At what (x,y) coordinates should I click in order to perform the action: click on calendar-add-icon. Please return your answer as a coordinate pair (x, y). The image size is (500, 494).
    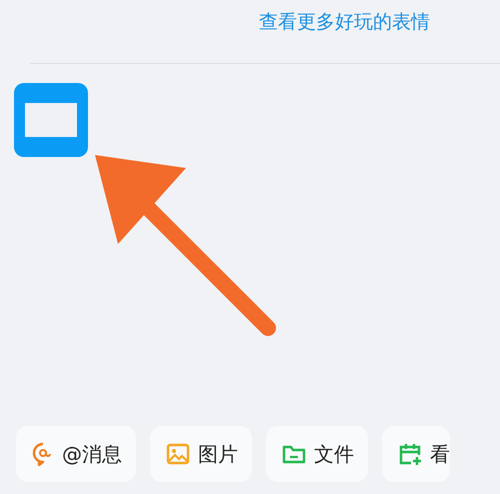
    Looking at the image, I should click on (410, 454).